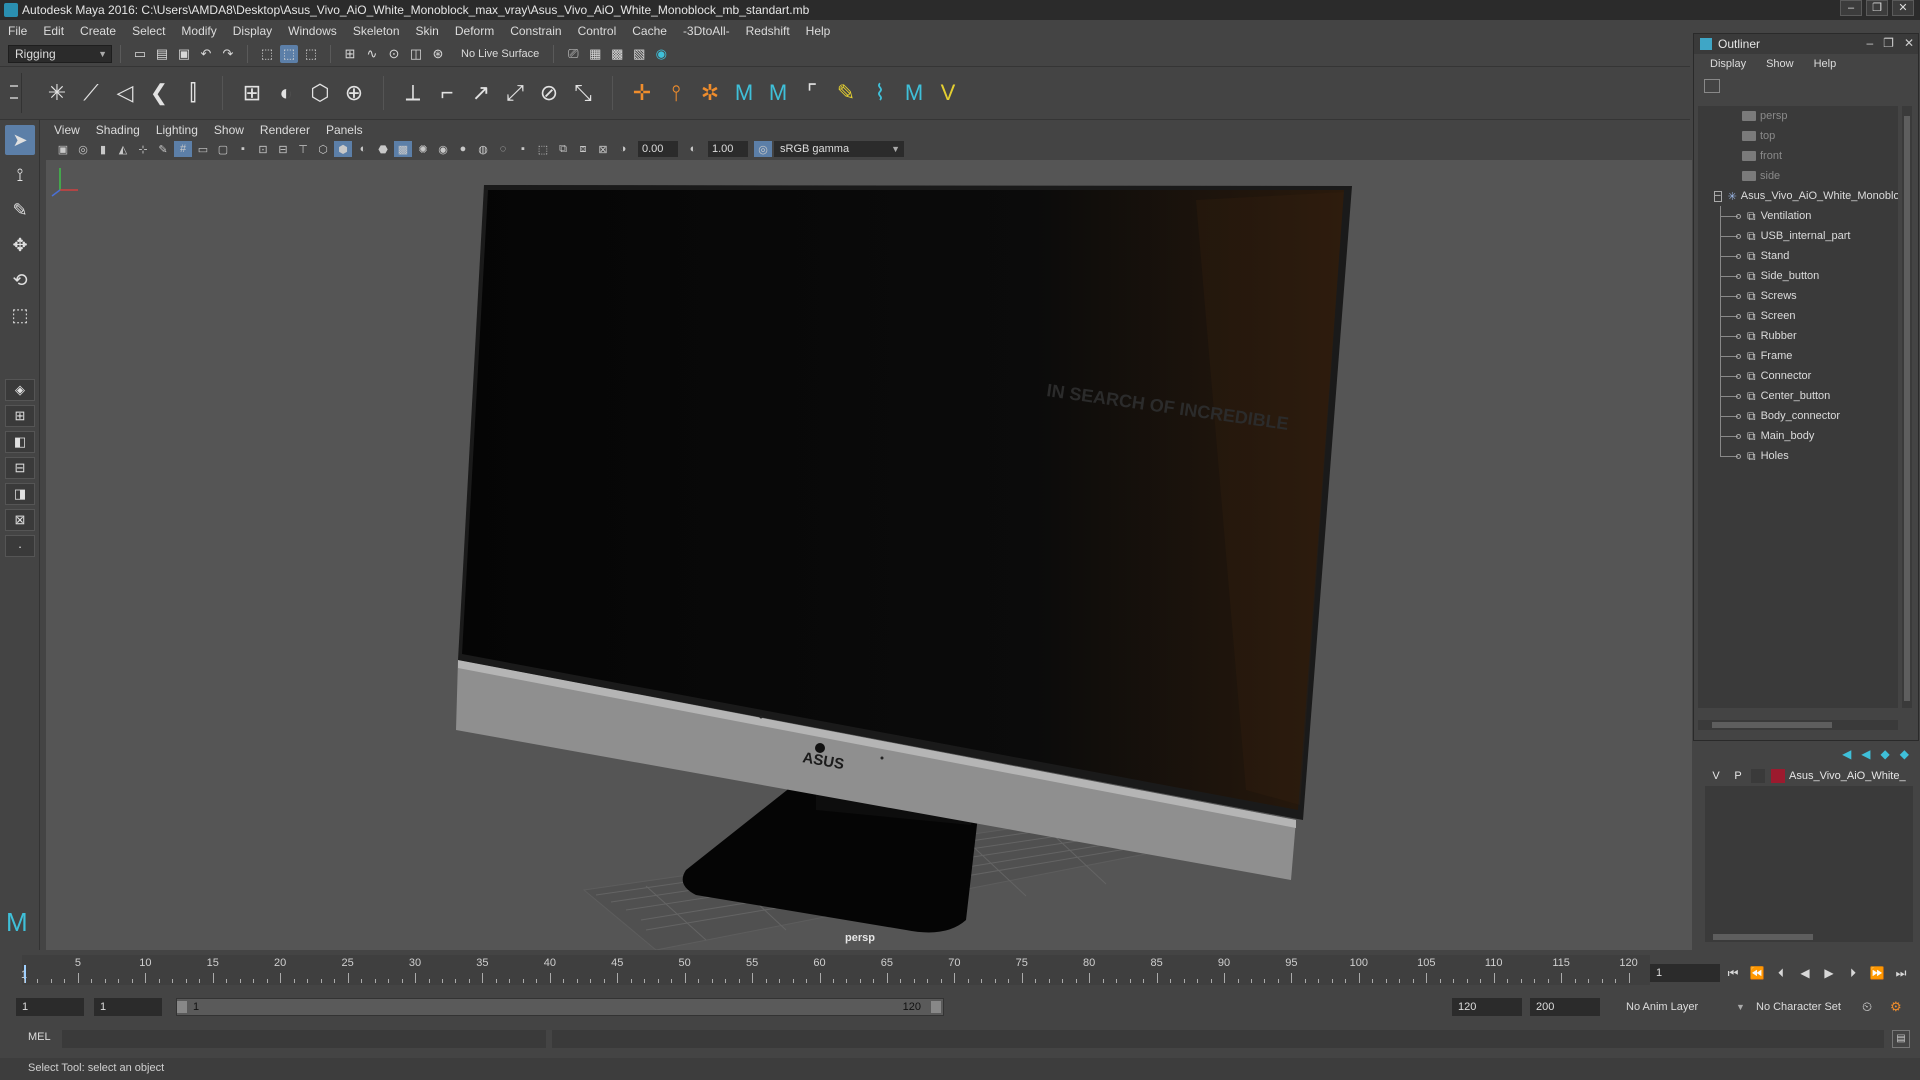 The height and width of the screenshot is (1080, 1920). What do you see at coordinates (63, 149) in the screenshot?
I see `select-camera-icon: ▣` at bounding box center [63, 149].